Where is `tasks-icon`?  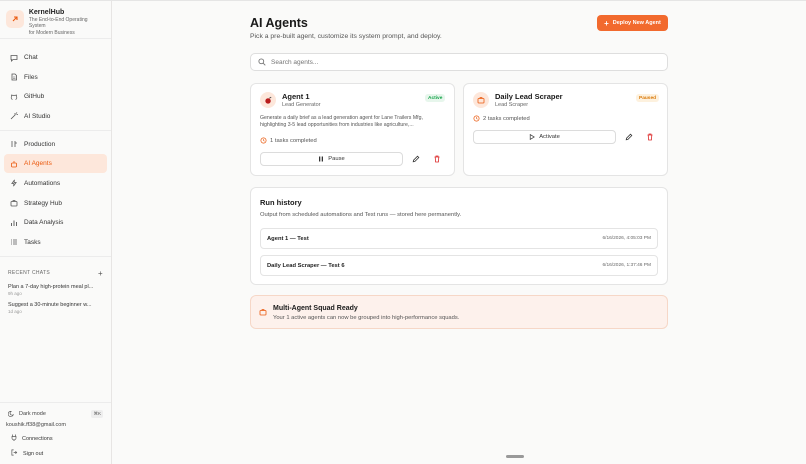
tasks-icon is located at coordinates (13, 242).